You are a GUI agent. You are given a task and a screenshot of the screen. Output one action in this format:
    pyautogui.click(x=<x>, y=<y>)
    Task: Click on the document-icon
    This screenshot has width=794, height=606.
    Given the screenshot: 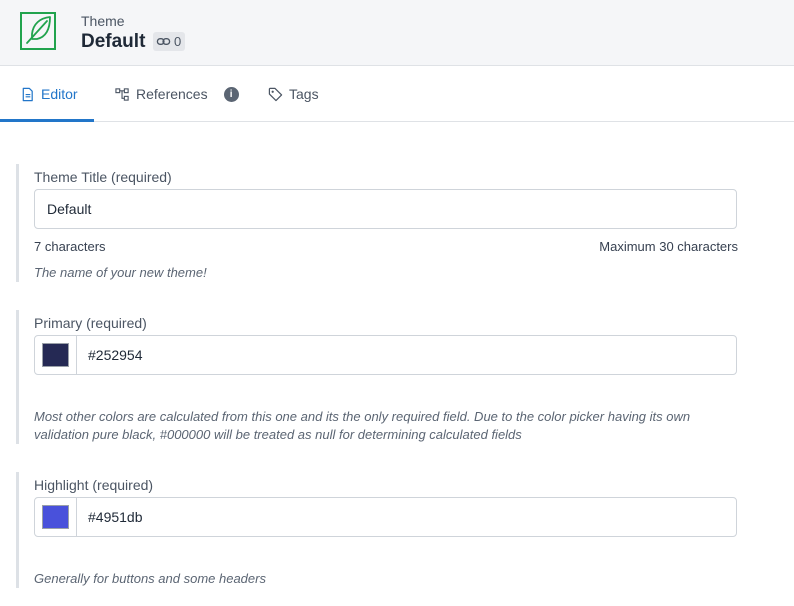 What is the action you would take?
    pyautogui.click(x=27, y=94)
    